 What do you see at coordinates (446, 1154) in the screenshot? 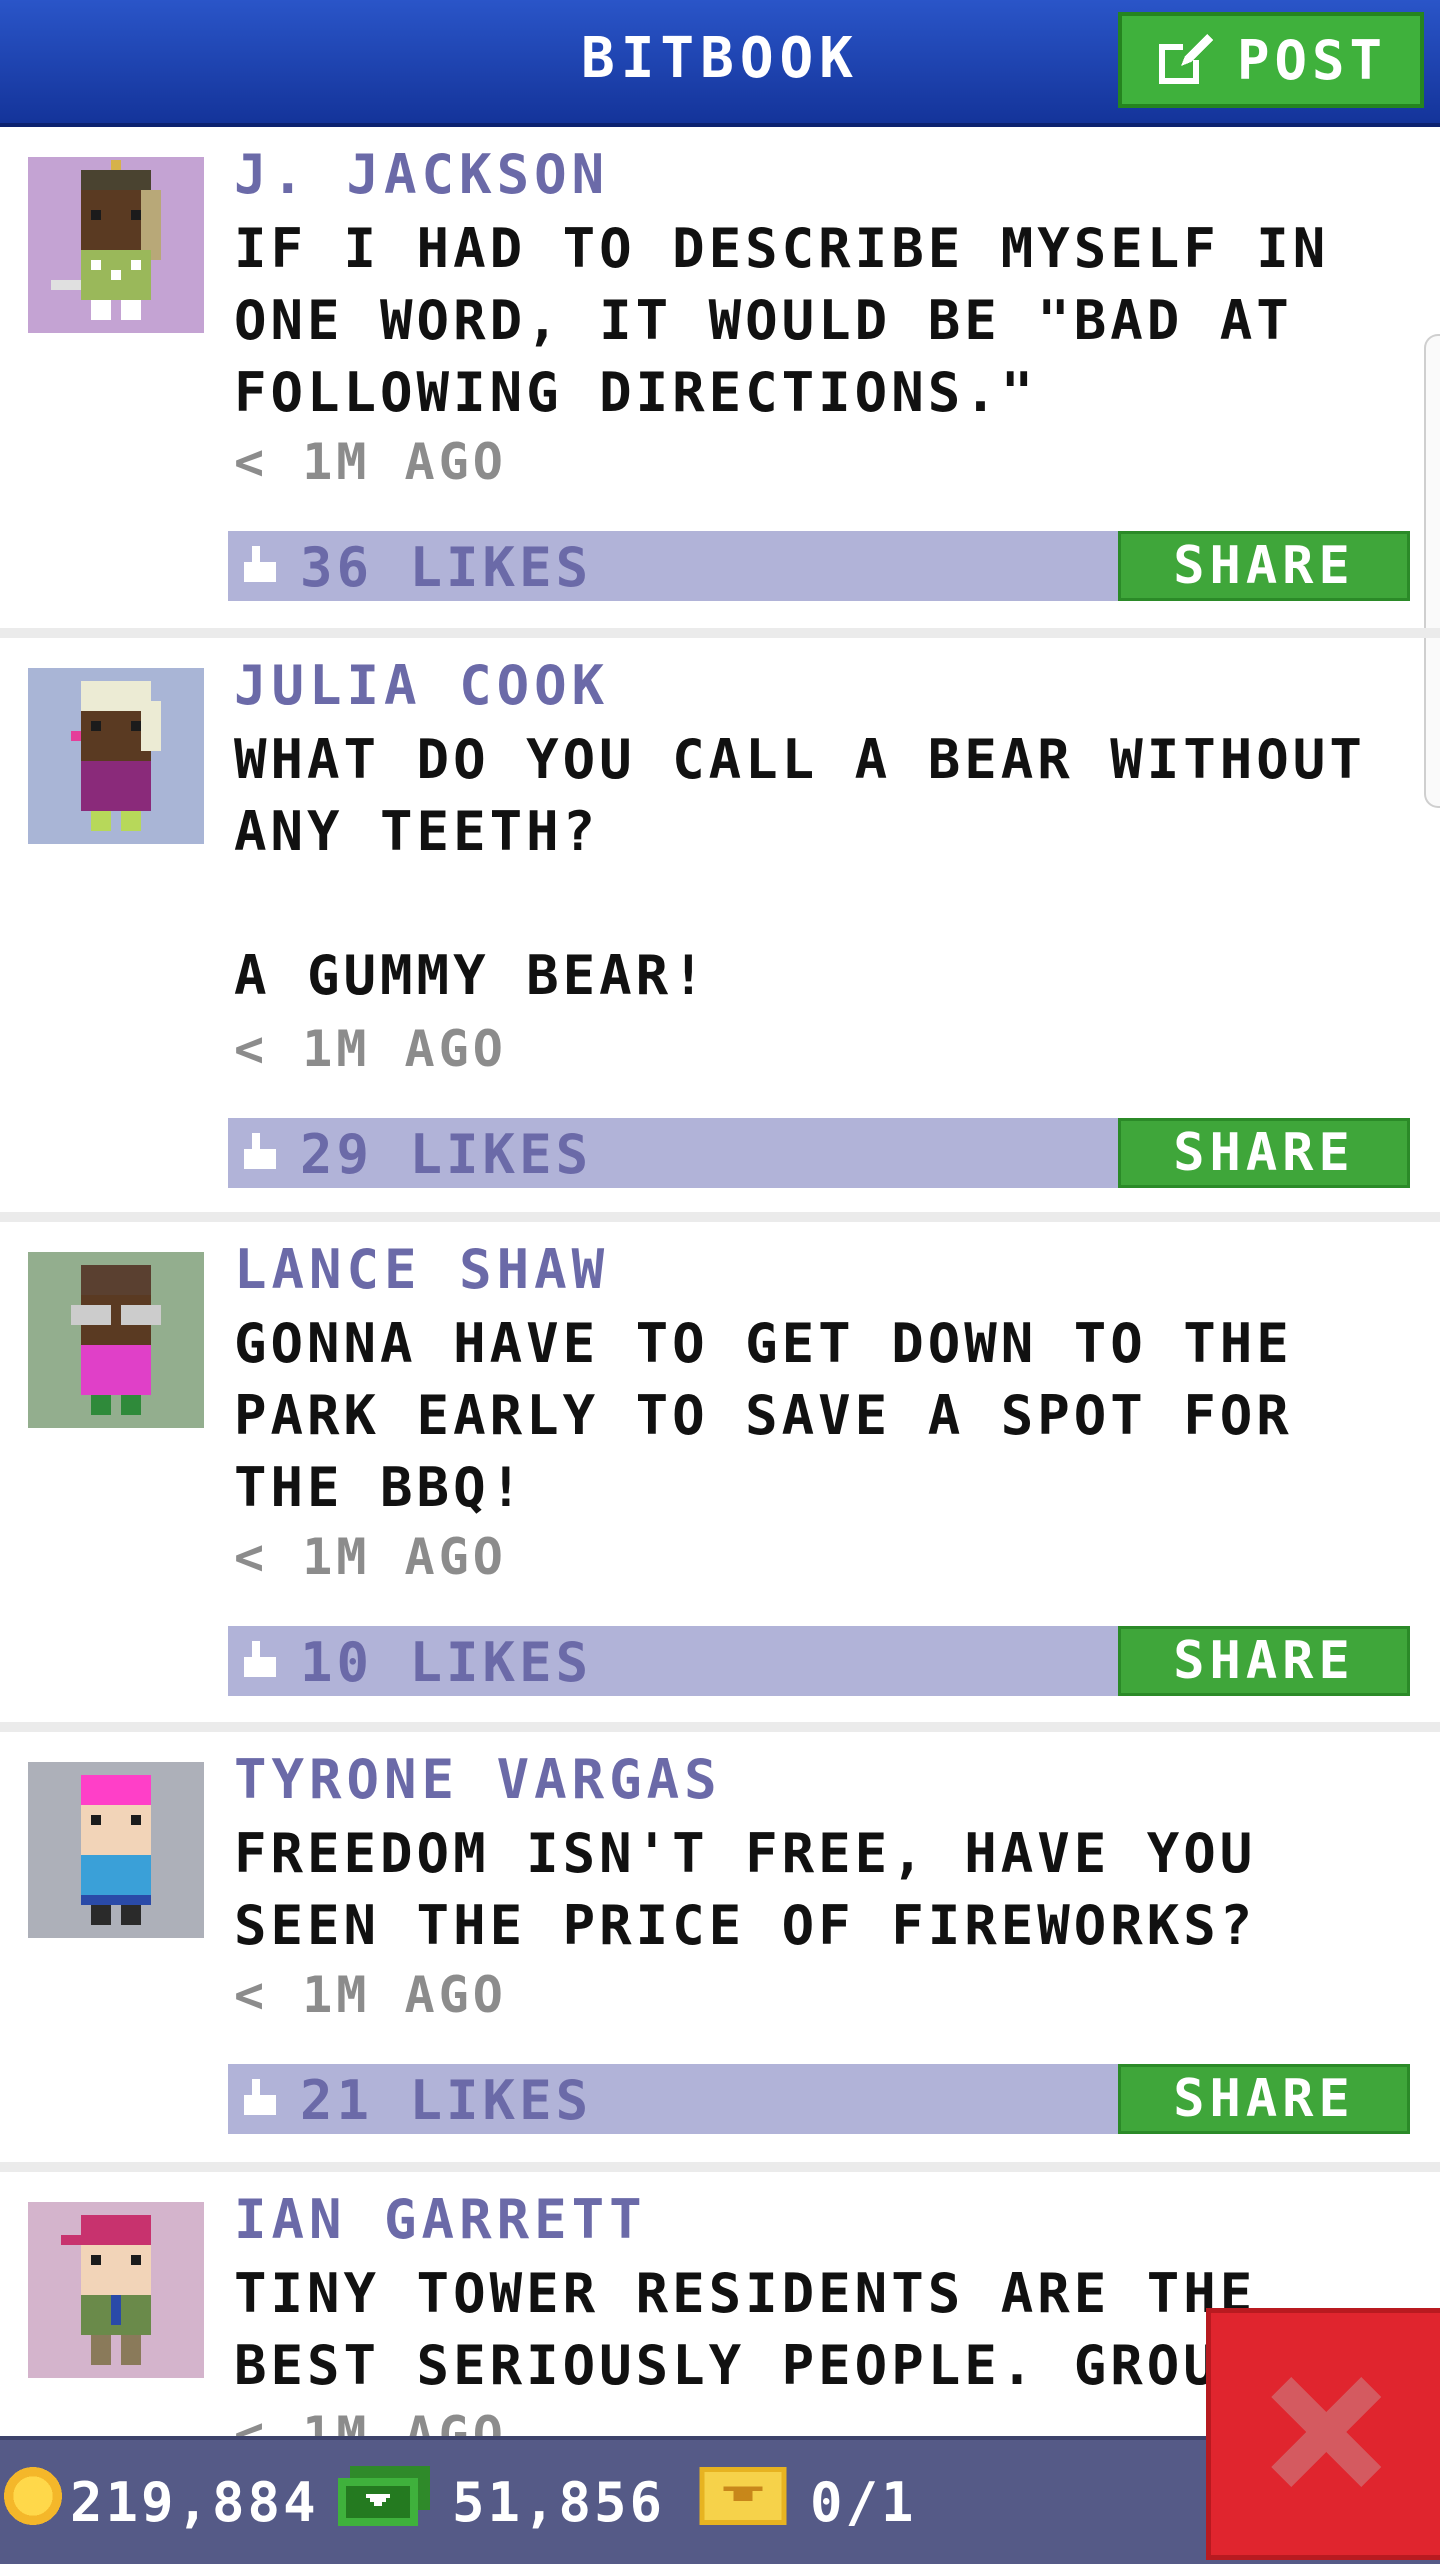
I see `like-count: 29 LIKES` at bounding box center [446, 1154].